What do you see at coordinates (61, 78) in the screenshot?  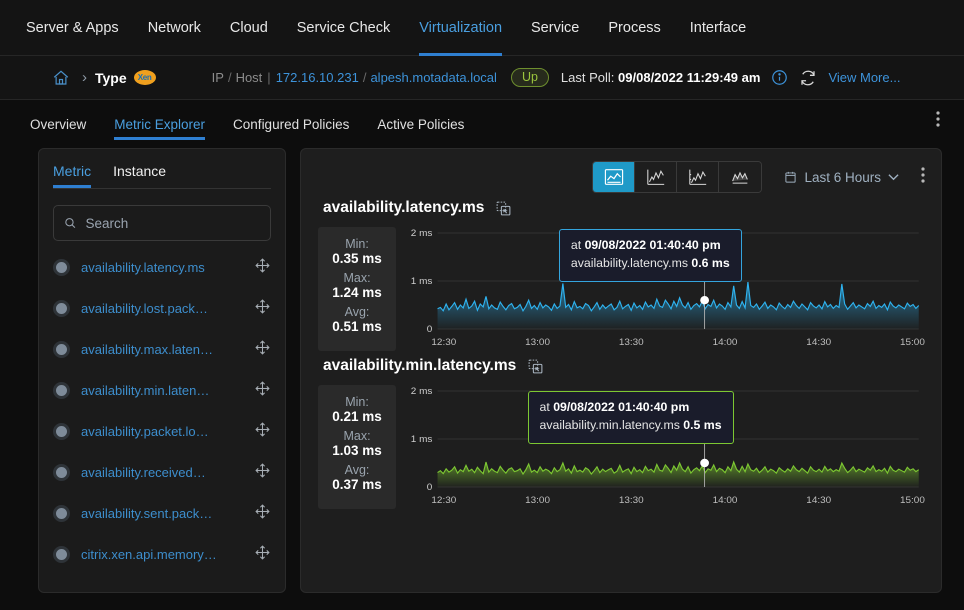 I see `home-icon` at bounding box center [61, 78].